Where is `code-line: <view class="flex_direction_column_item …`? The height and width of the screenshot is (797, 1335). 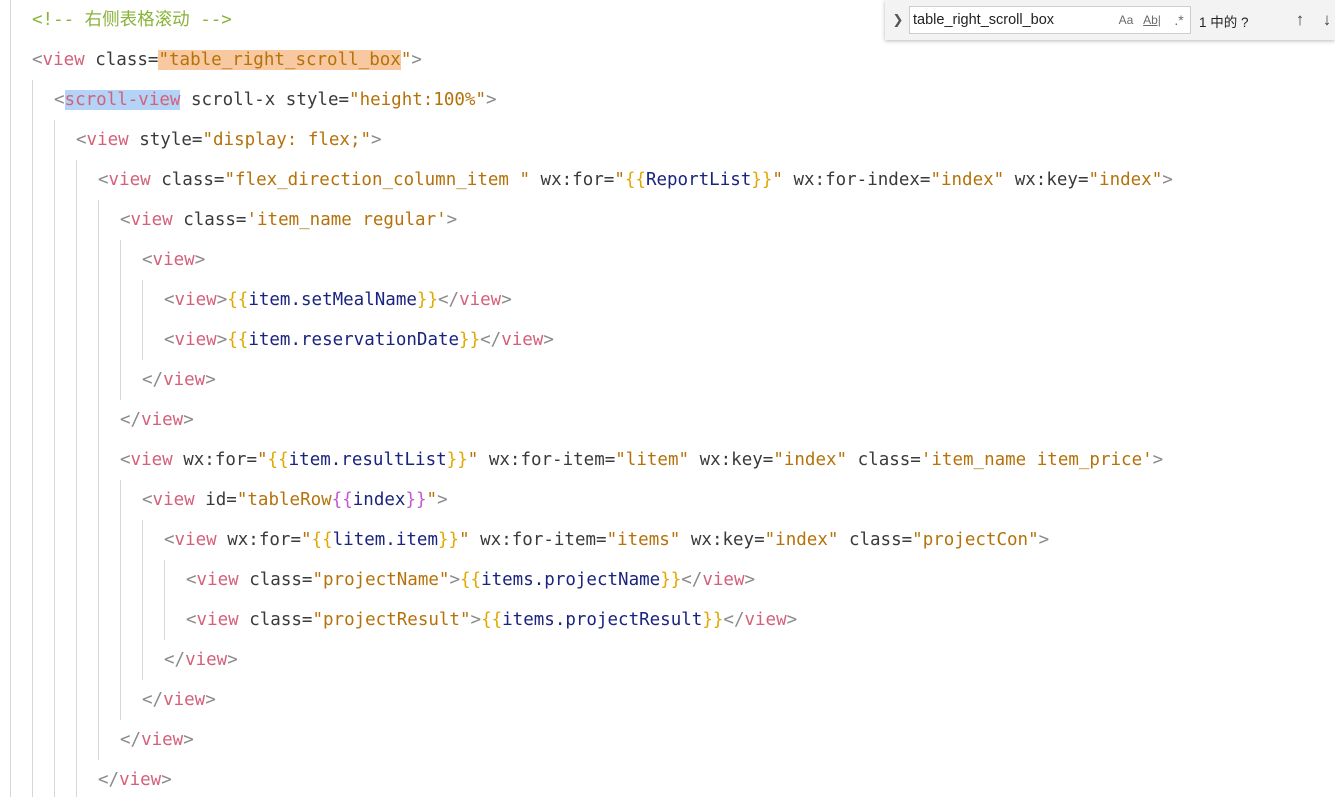
code-line: <view class="flex_direction_column_item … is located at coordinates (635, 180).